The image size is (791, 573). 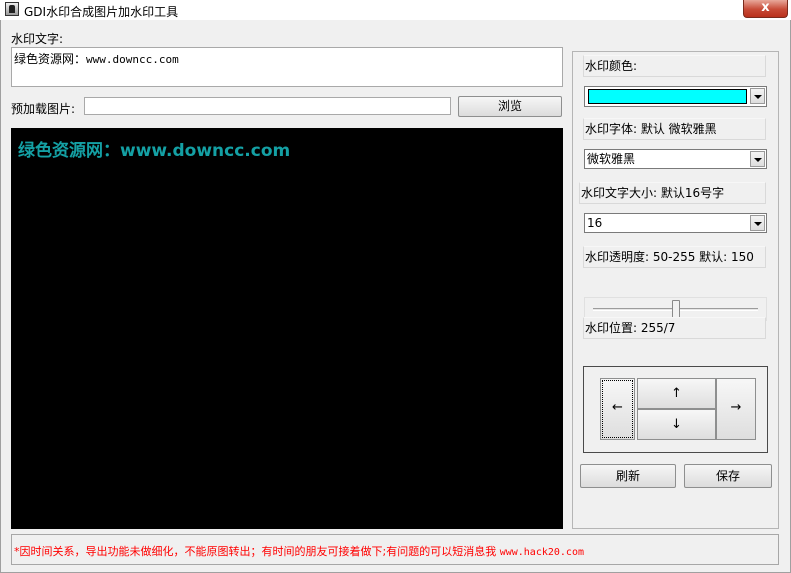 I want to click on opacity-label: 水印透明度: 50-255 默认: 150, so click(x=674, y=257).